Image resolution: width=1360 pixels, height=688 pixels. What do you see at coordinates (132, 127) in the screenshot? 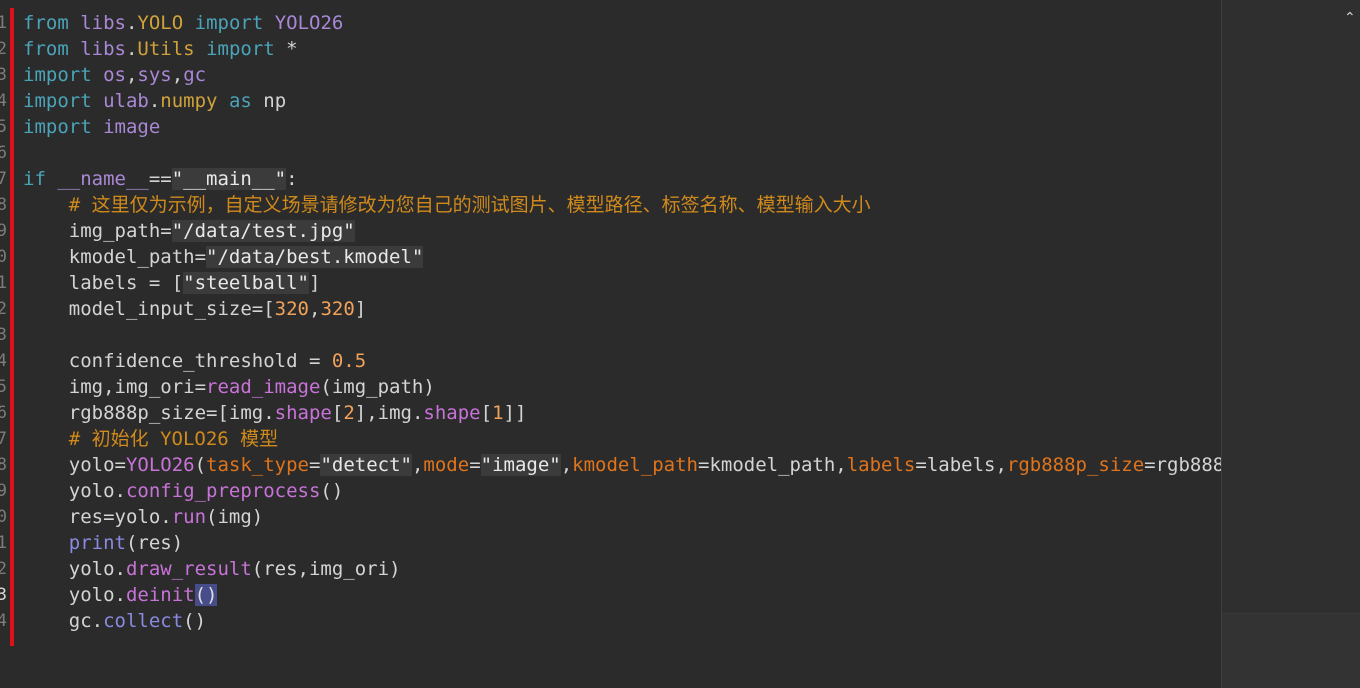
I see `identifier: image` at bounding box center [132, 127].